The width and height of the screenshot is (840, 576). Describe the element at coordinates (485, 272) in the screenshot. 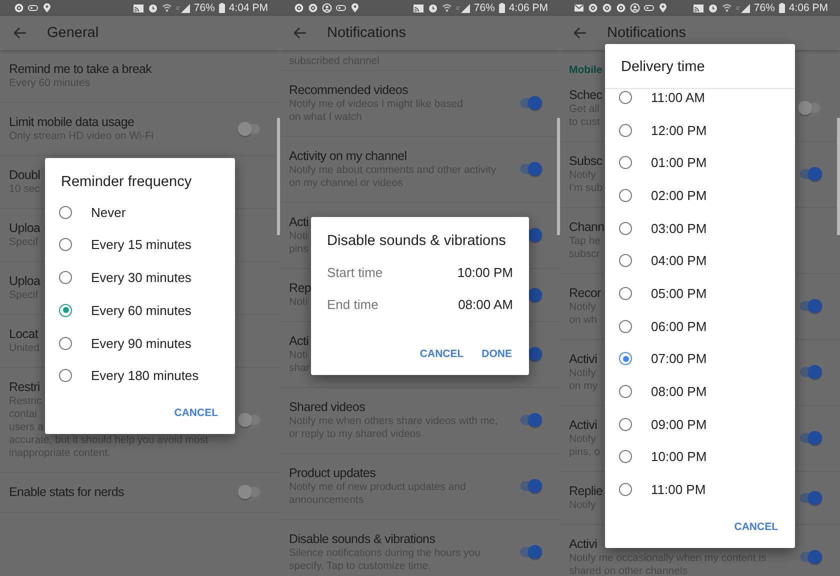

I see `time-value: 10:00 PM` at that location.